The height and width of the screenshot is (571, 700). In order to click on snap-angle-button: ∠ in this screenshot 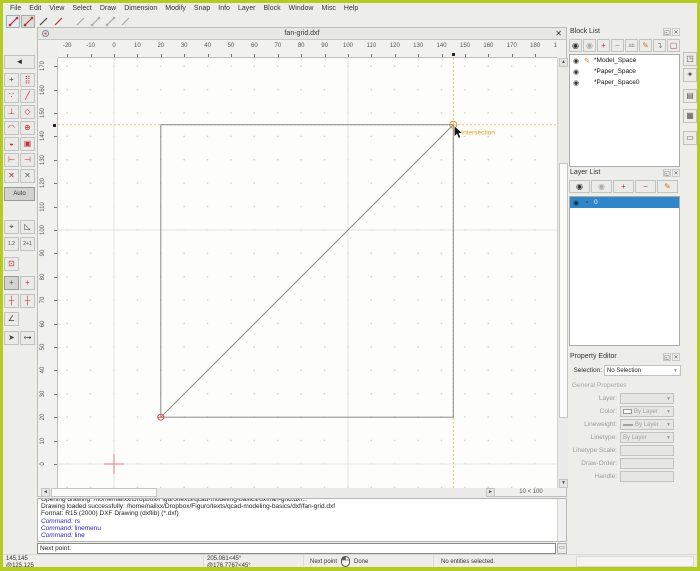, I will do `click(11, 319)`.